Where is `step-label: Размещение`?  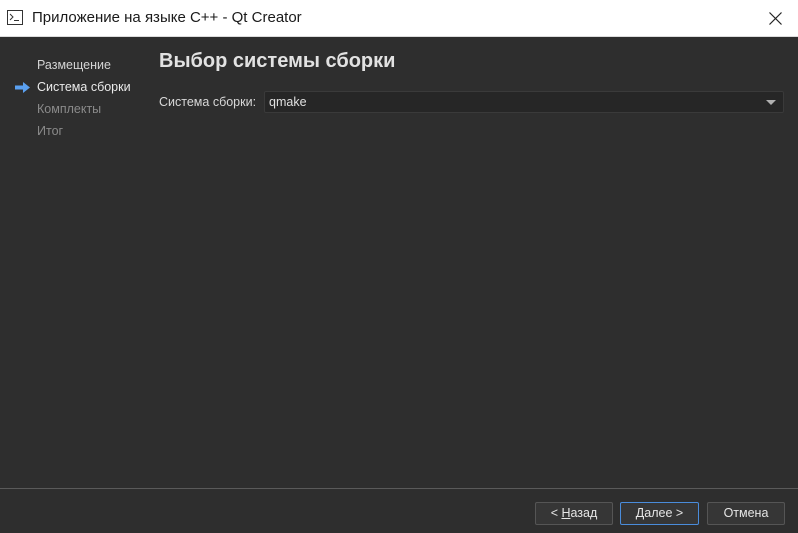
step-label: Размещение is located at coordinates (74, 65).